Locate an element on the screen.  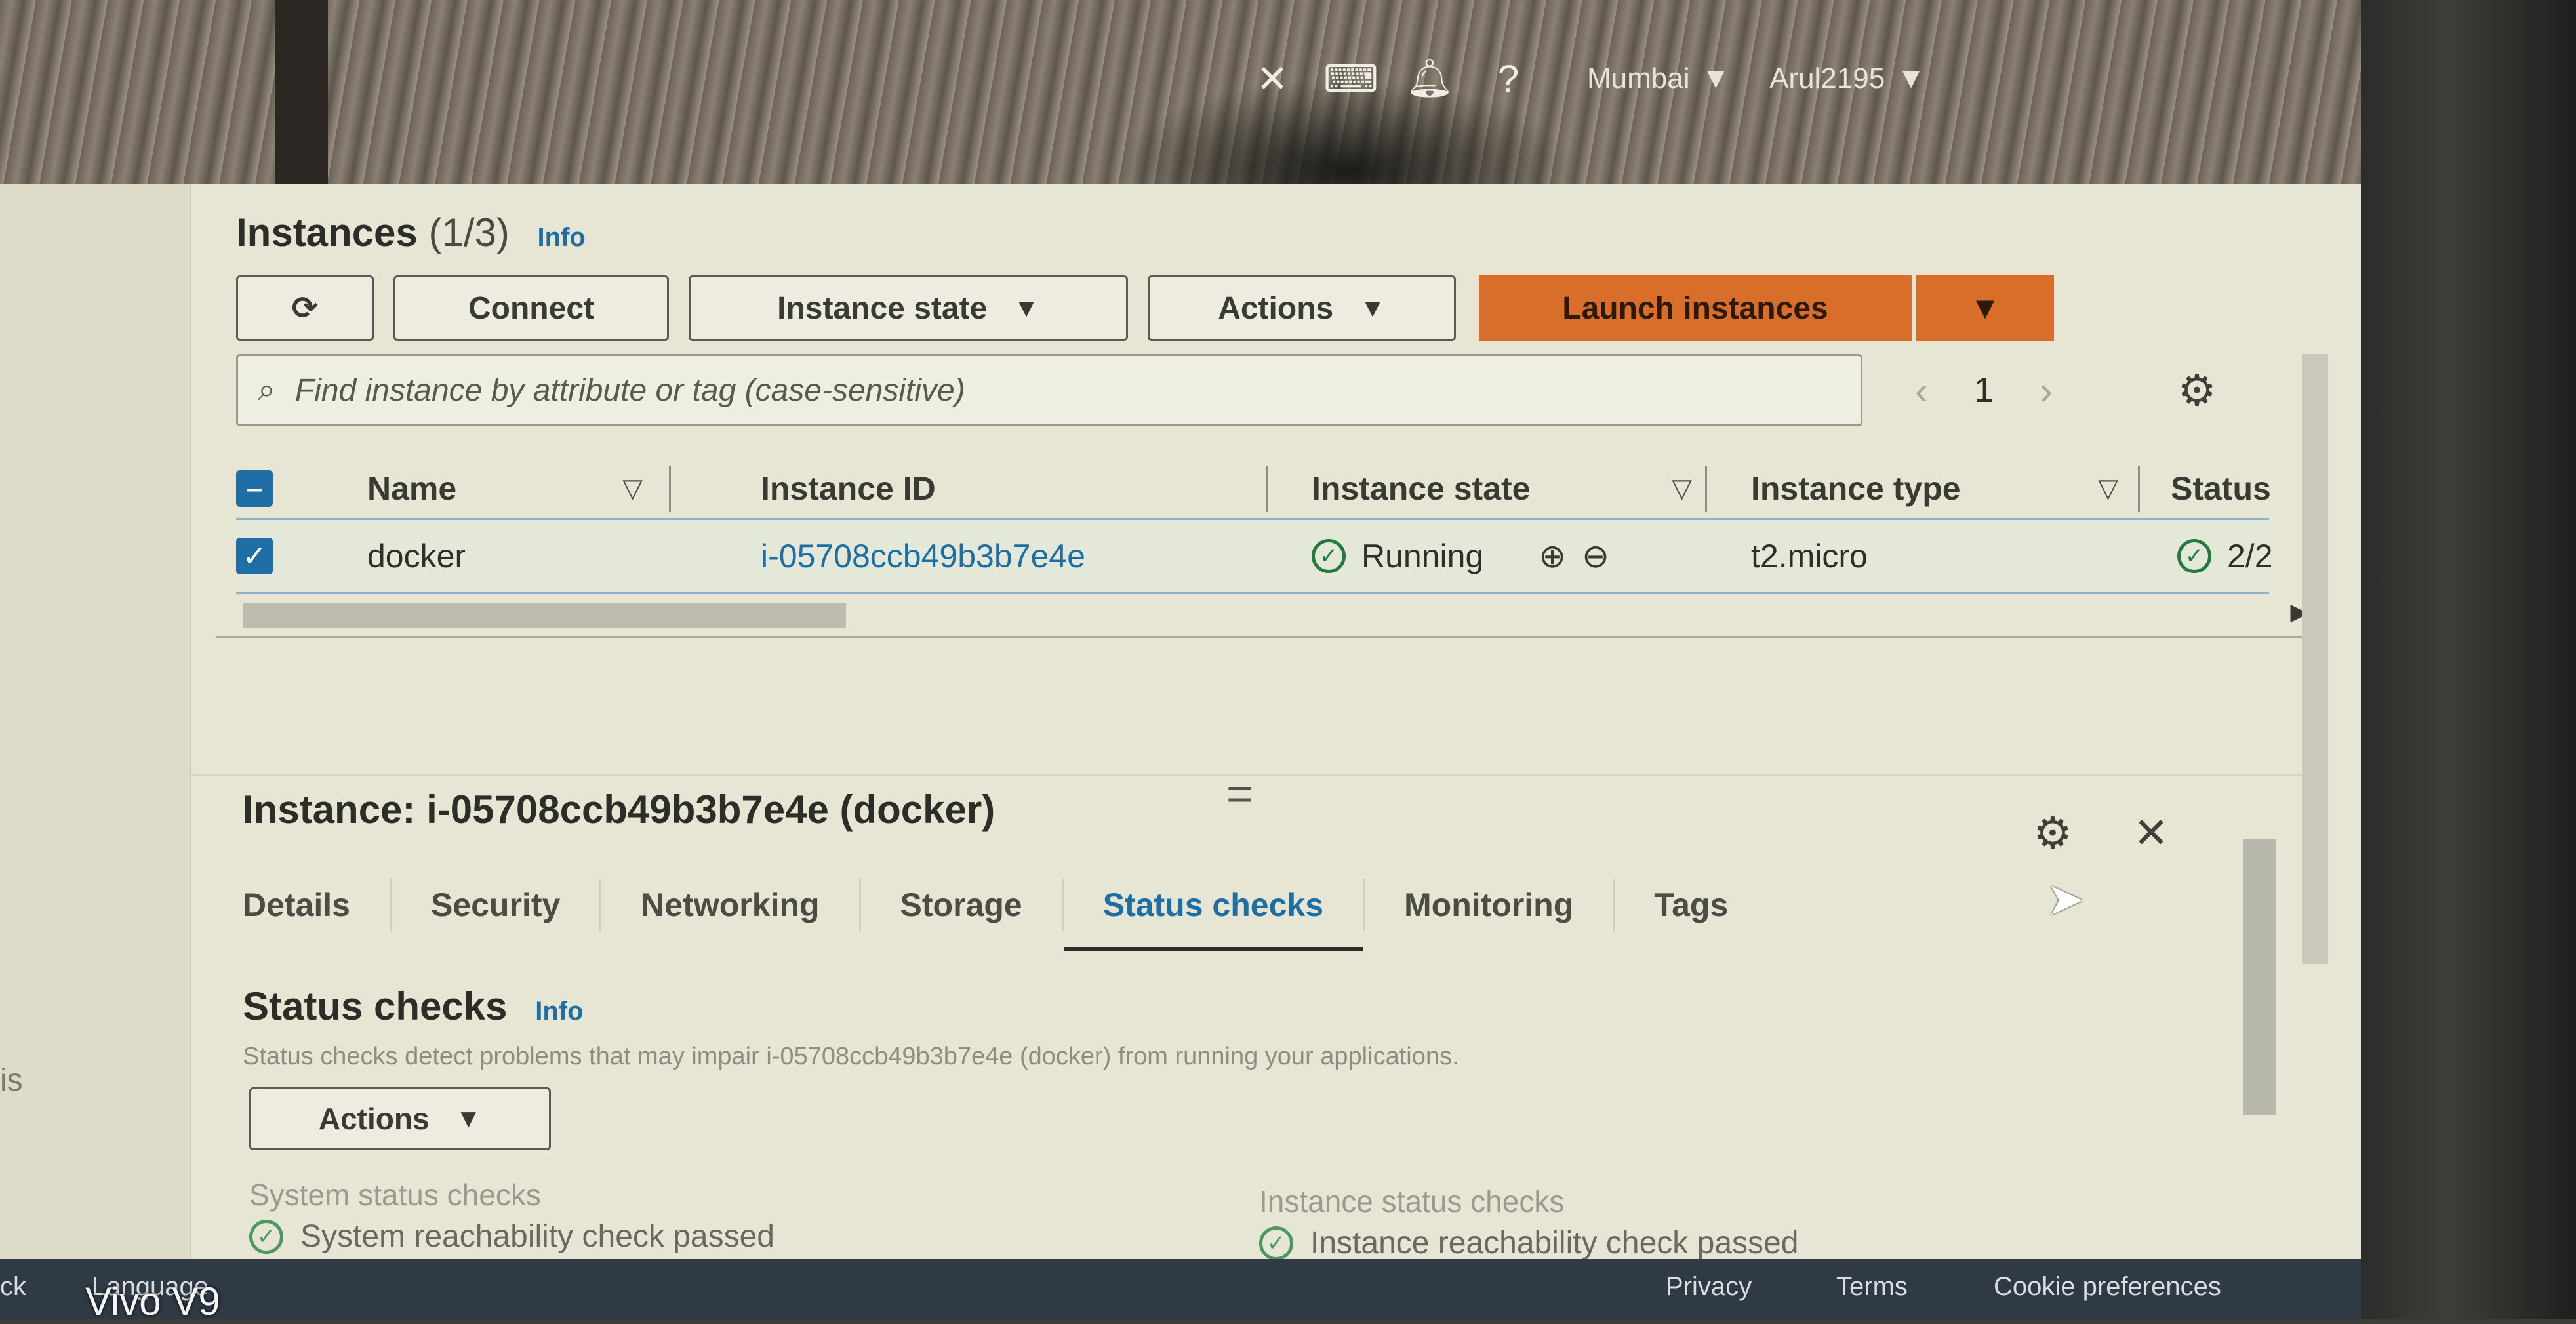
system-result-text: System reachability check passed is located at coordinates (537, 1236).